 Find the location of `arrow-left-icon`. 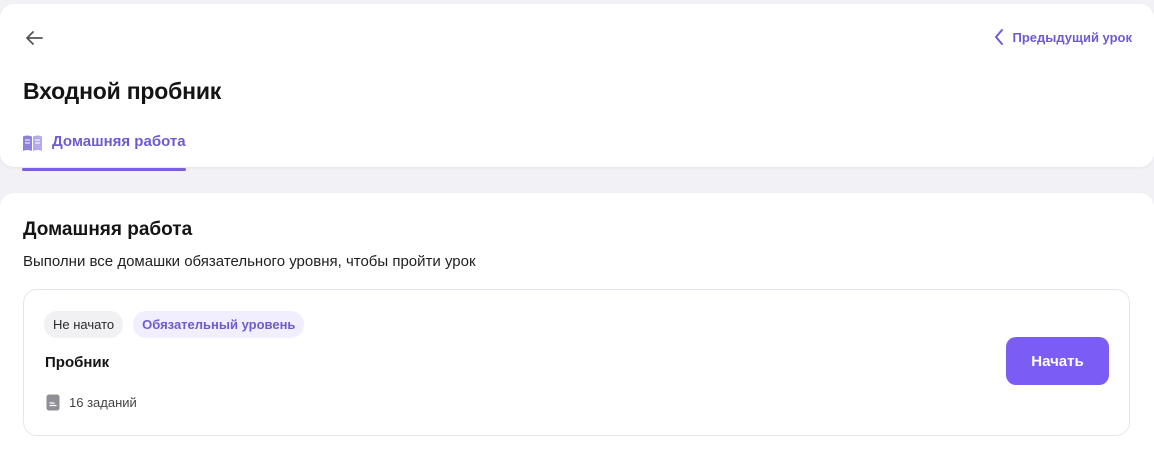

arrow-left-icon is located at coordinates (34, 38).